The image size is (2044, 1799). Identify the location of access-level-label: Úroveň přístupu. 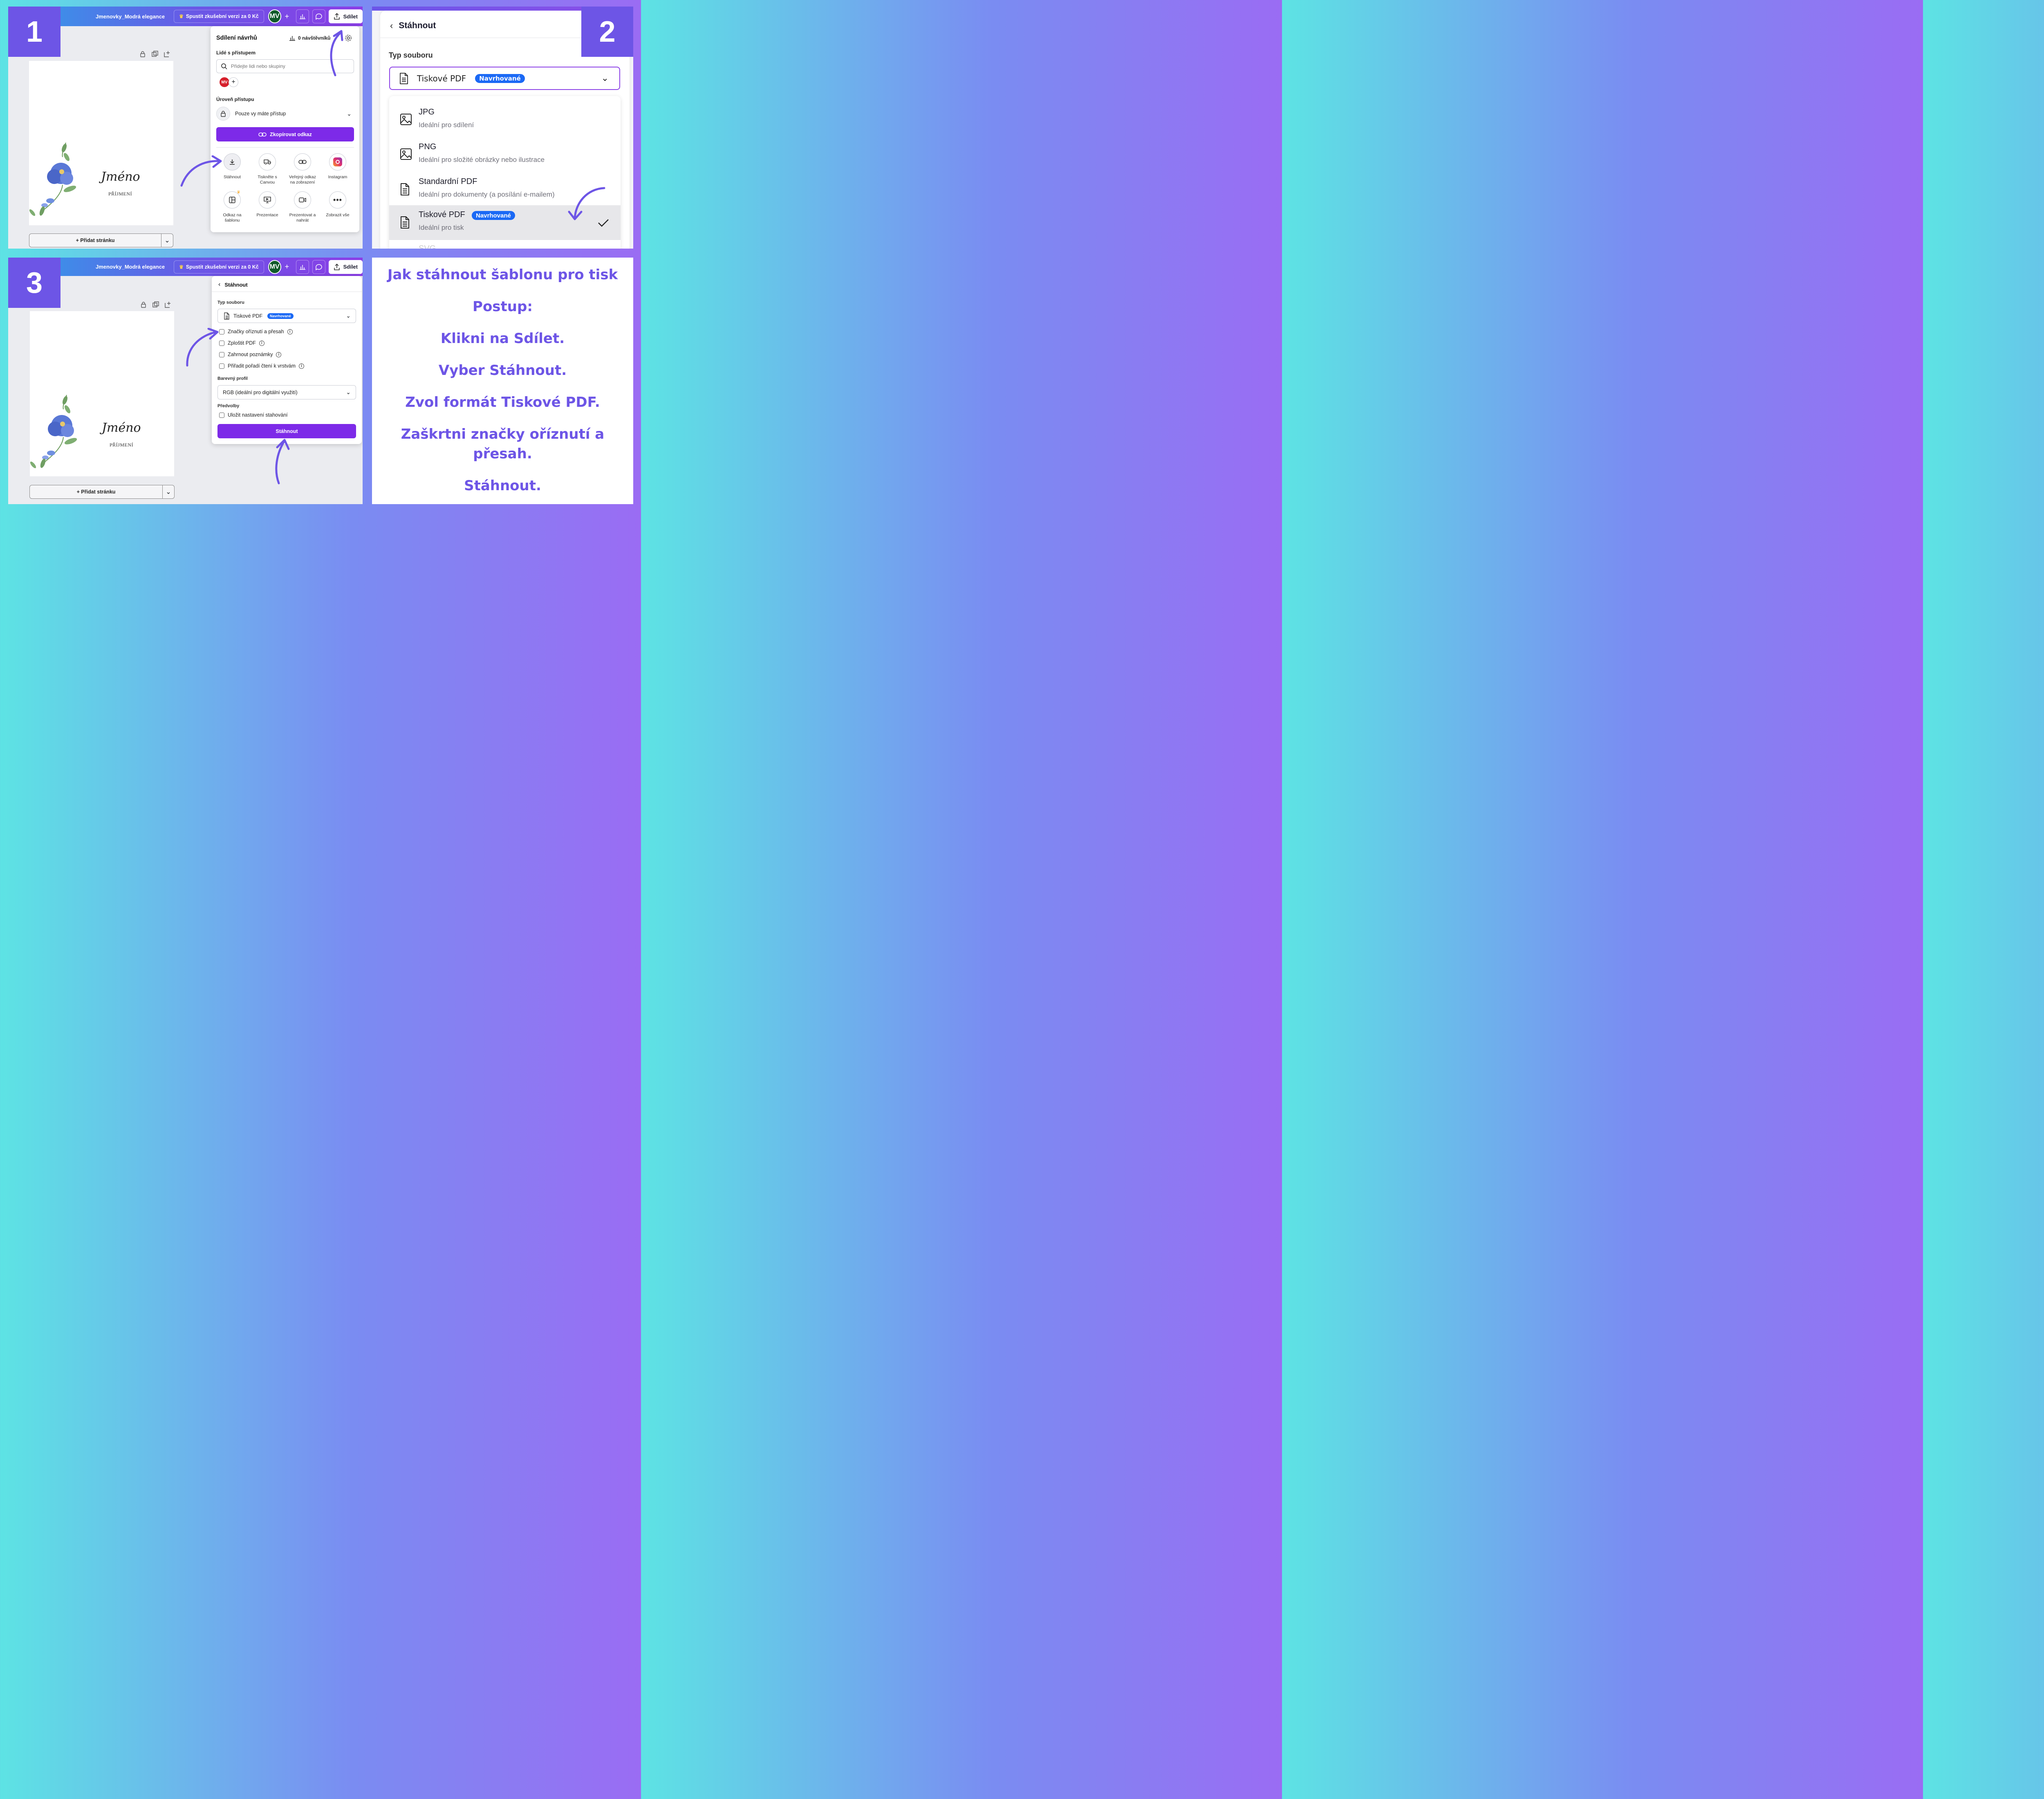
(235, 99).